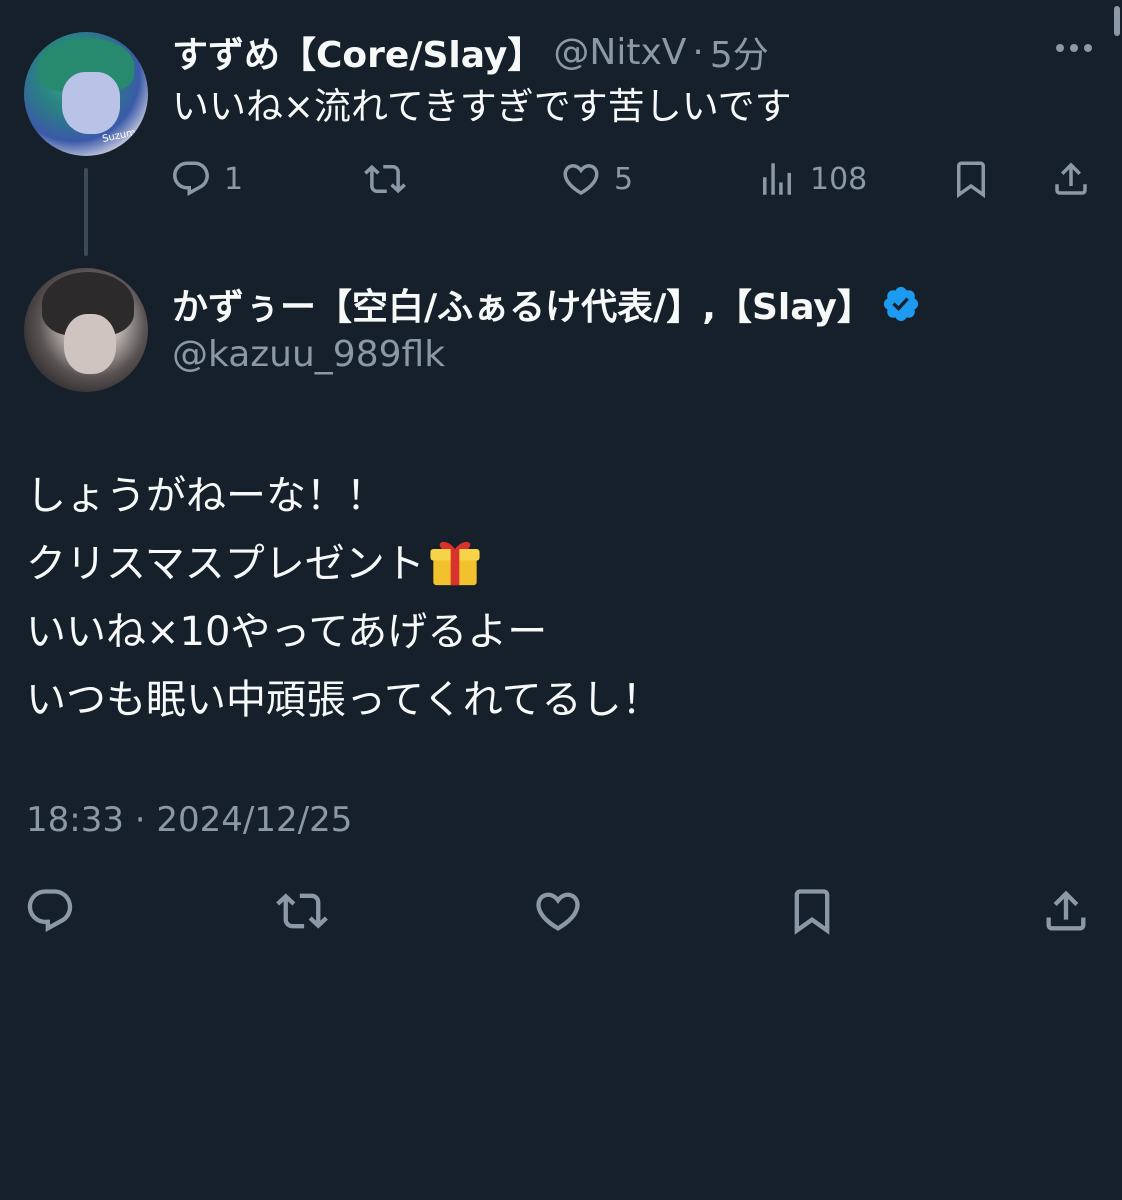  What do you see at coordinates (308, 354) in the screenshot?
I see `main-handle: @kazuu_989flk` at bounding box center [308, 354].